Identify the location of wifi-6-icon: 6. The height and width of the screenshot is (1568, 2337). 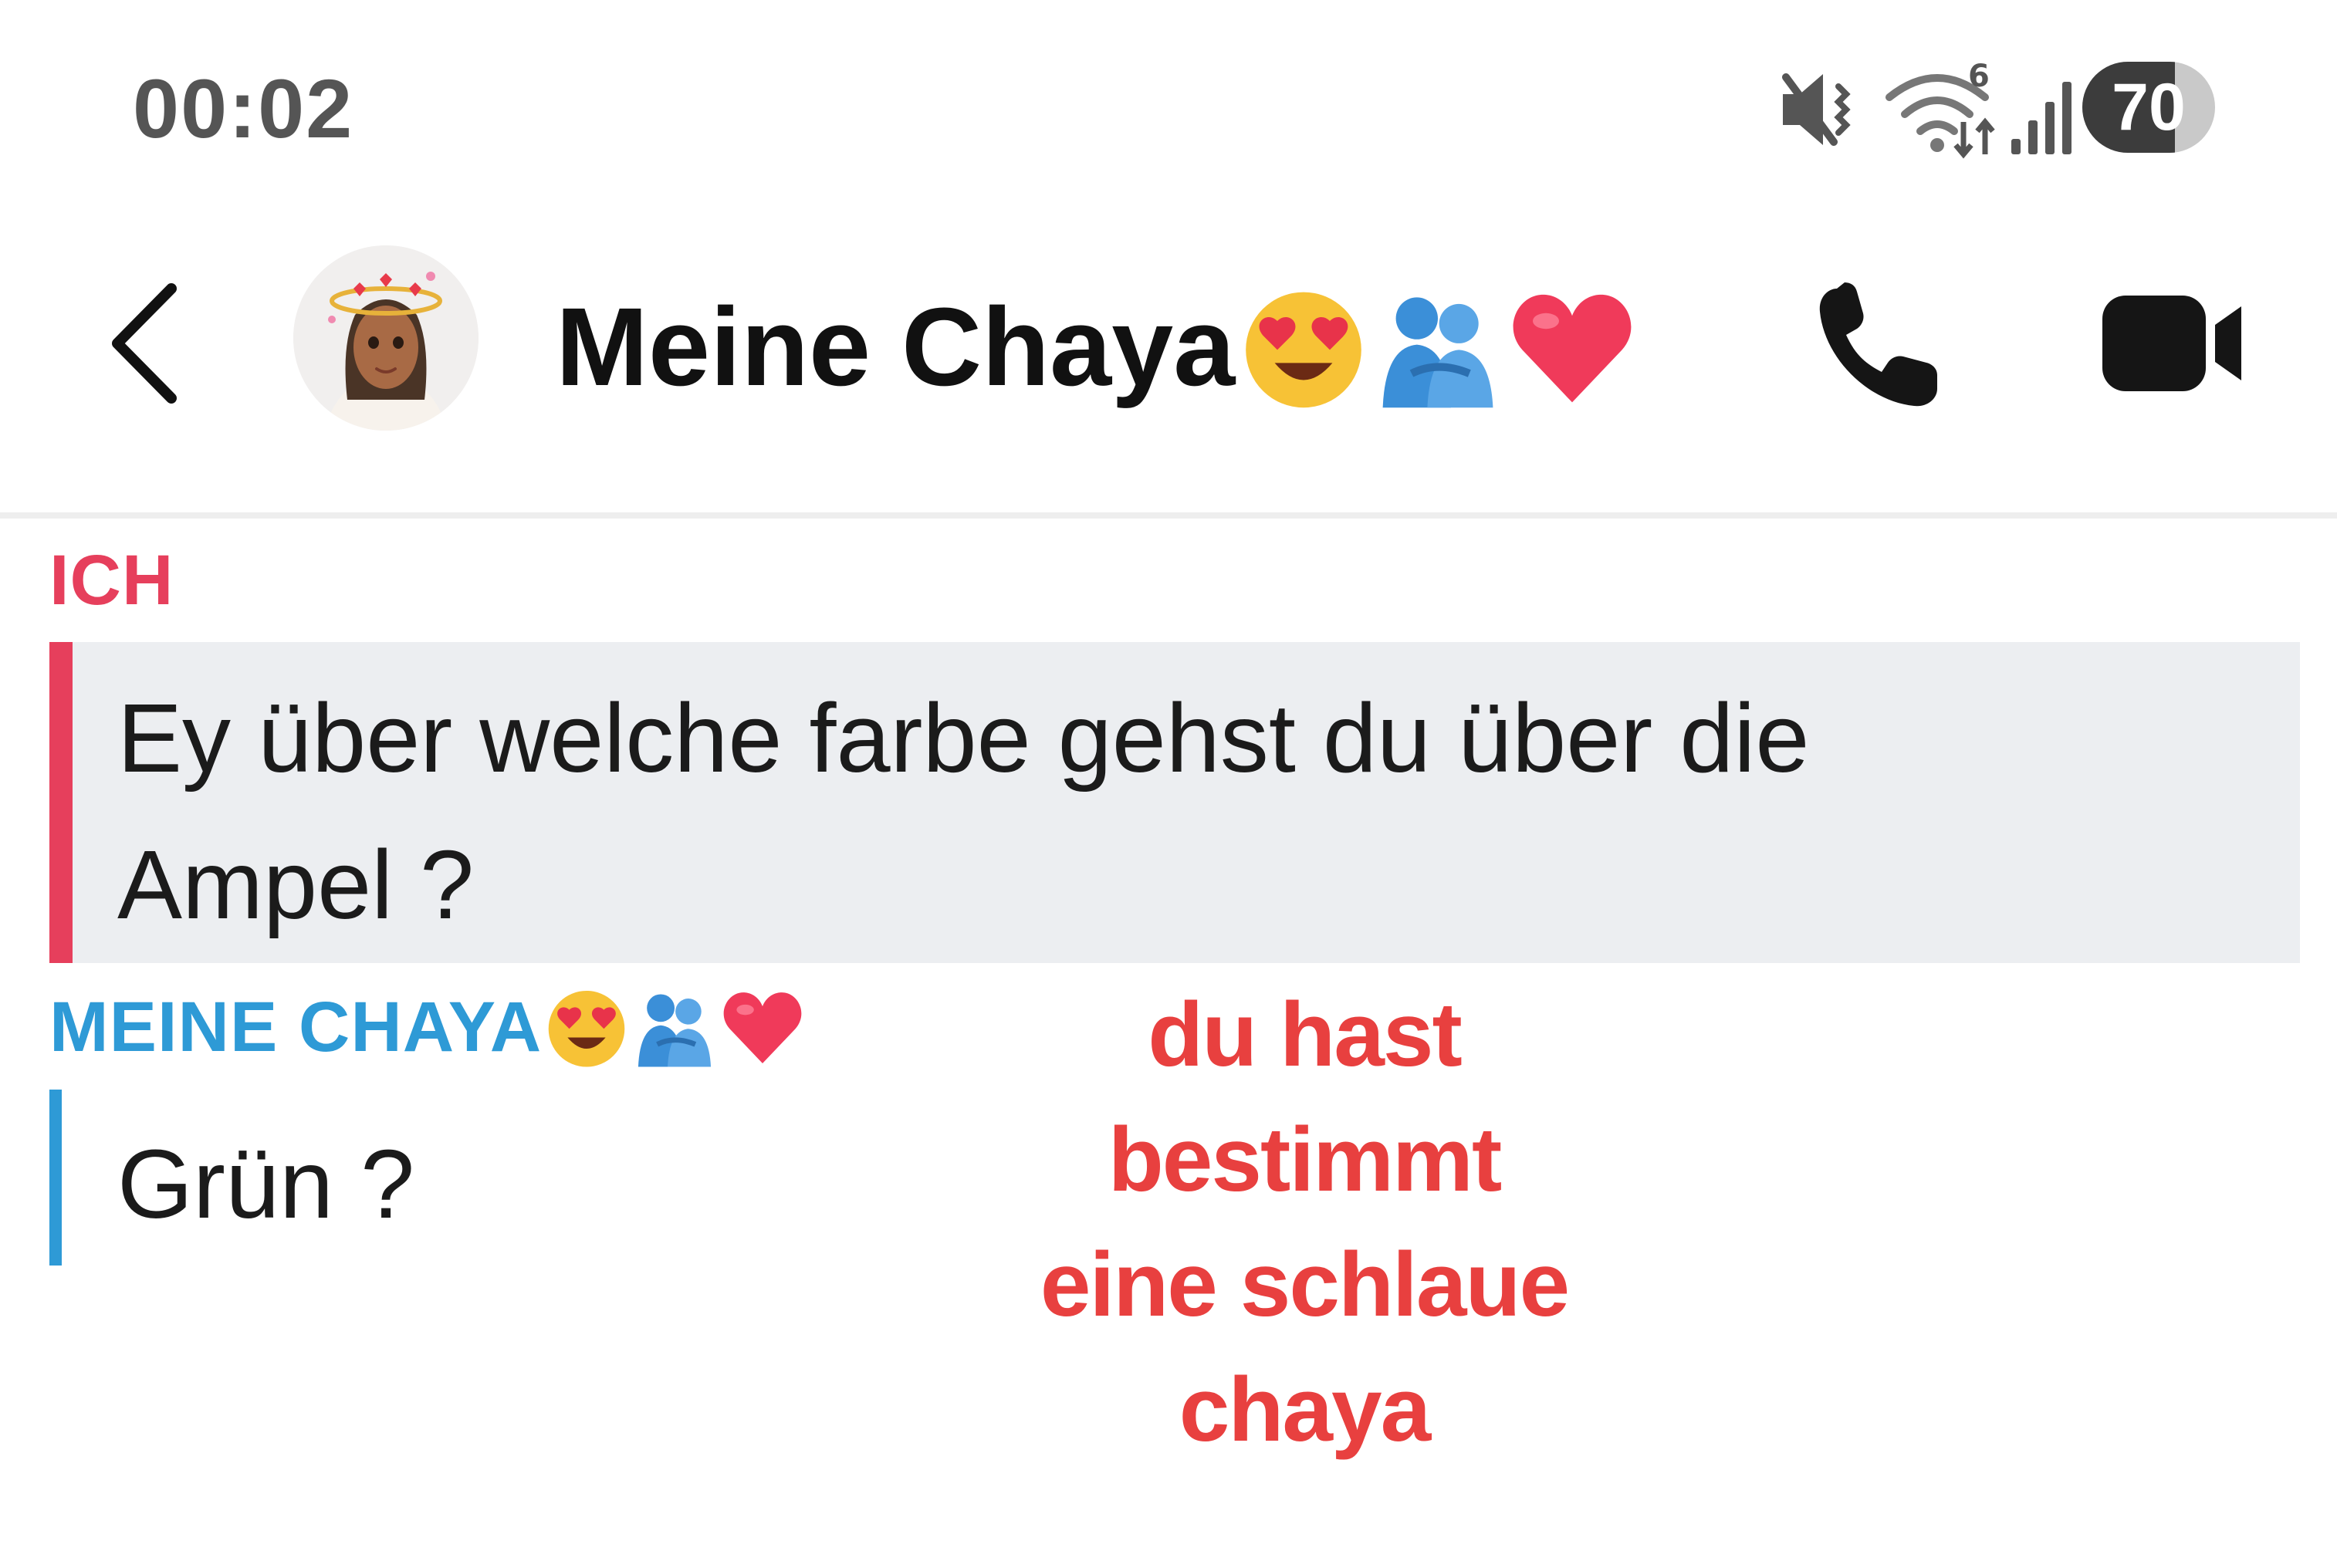
(1940, 109).